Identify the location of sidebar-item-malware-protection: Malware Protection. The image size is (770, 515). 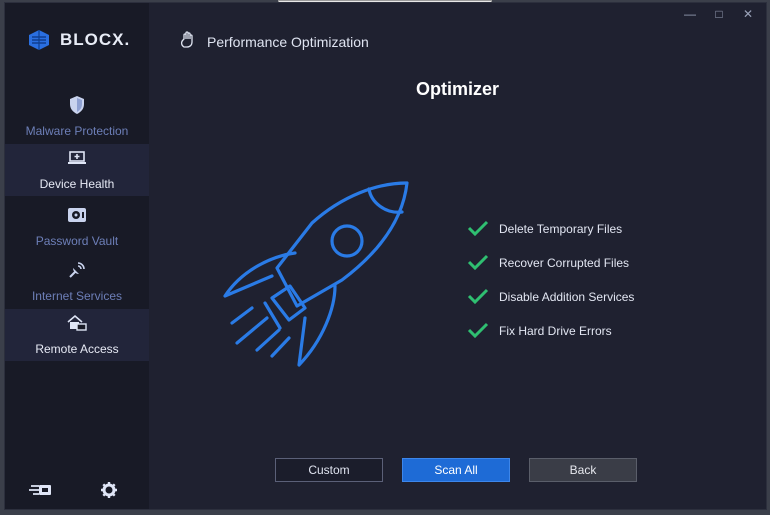
(77, 116).